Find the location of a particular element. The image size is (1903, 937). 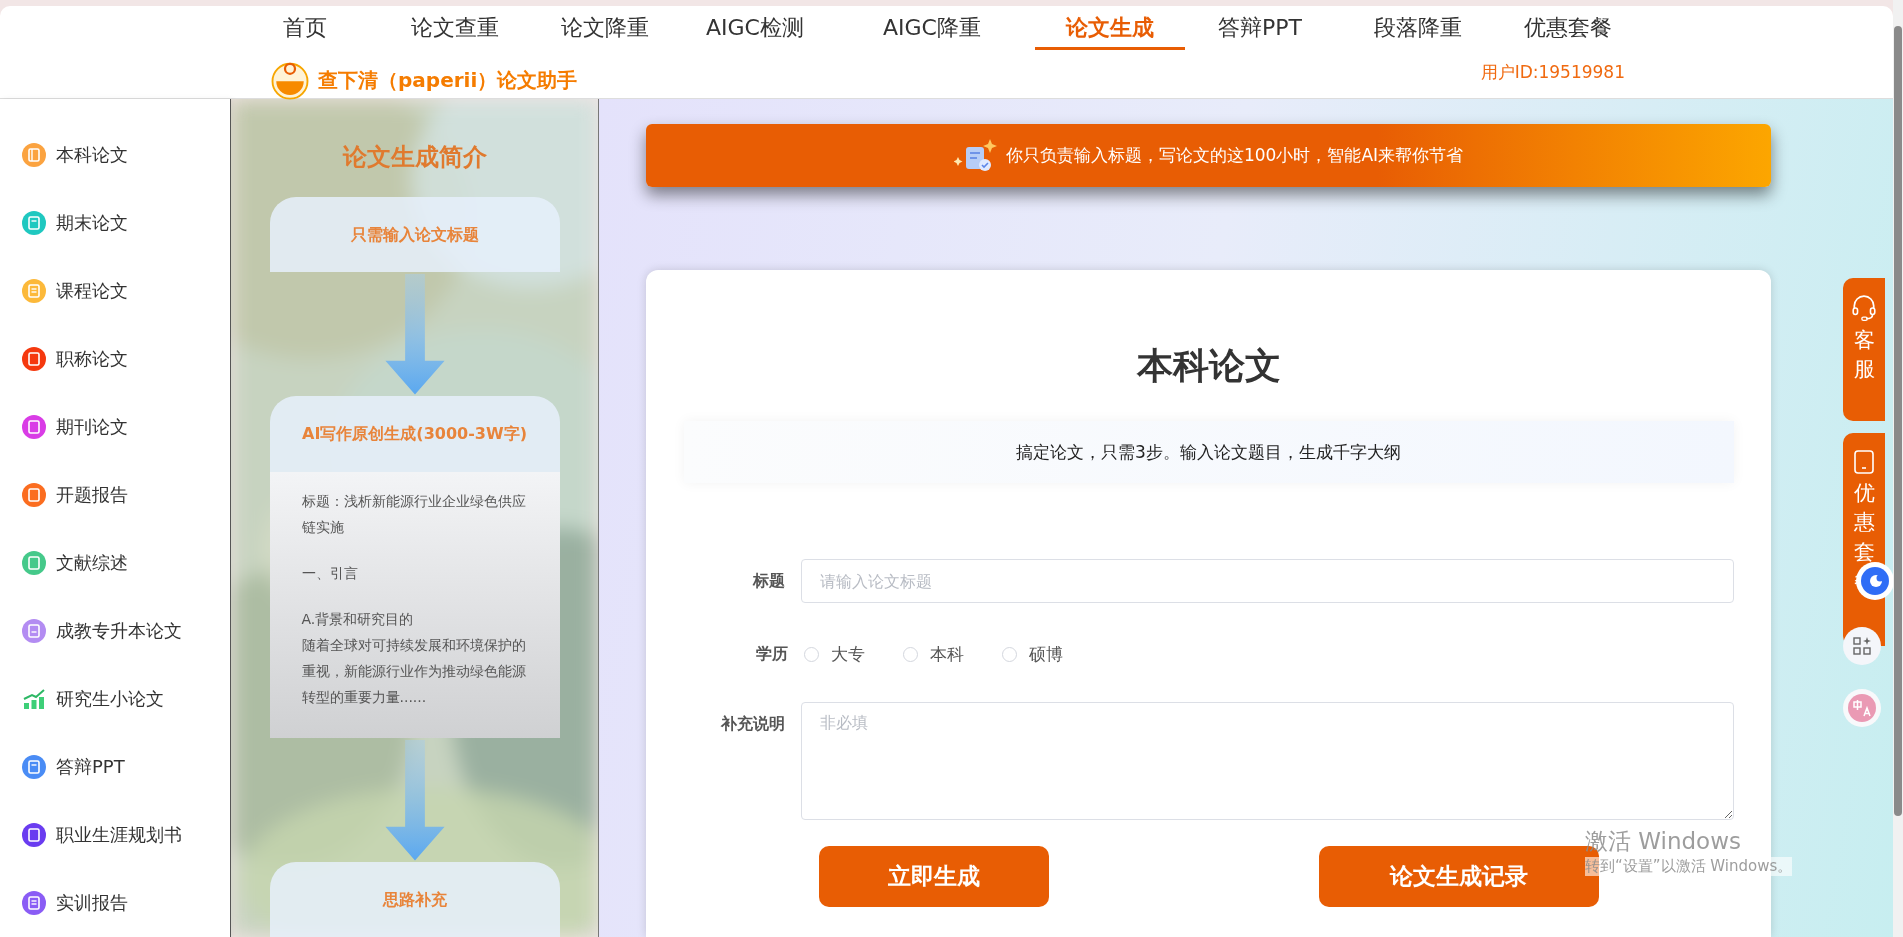

intro-title: 论文生成简介 is located at coordinates (414, 157).